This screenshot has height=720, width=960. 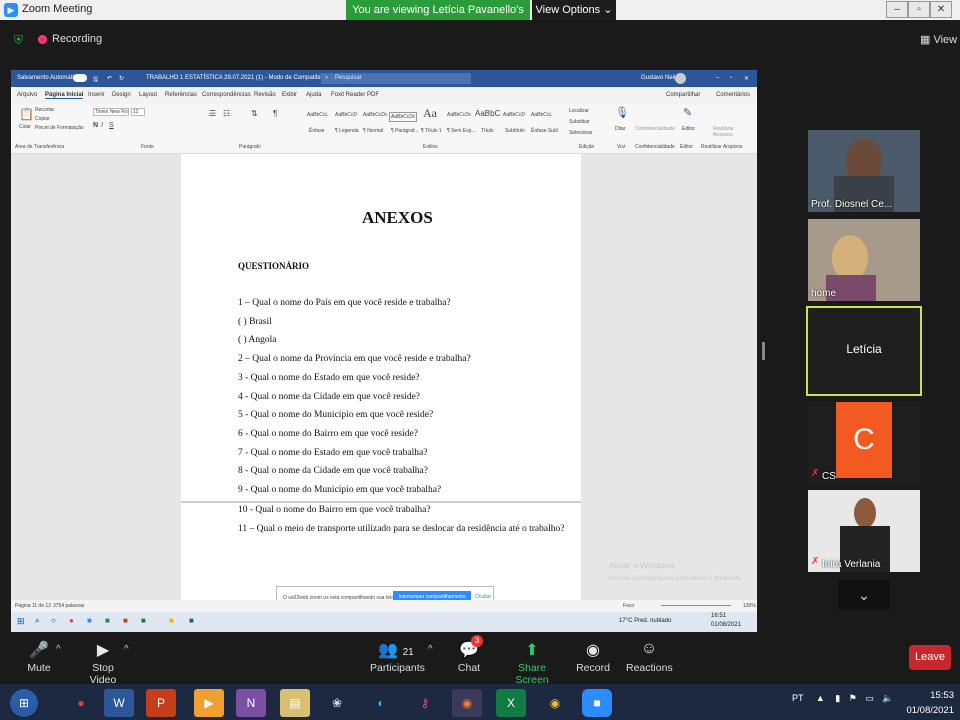 I want to click on tab-layout: Layout, so click(x=148, y=95).